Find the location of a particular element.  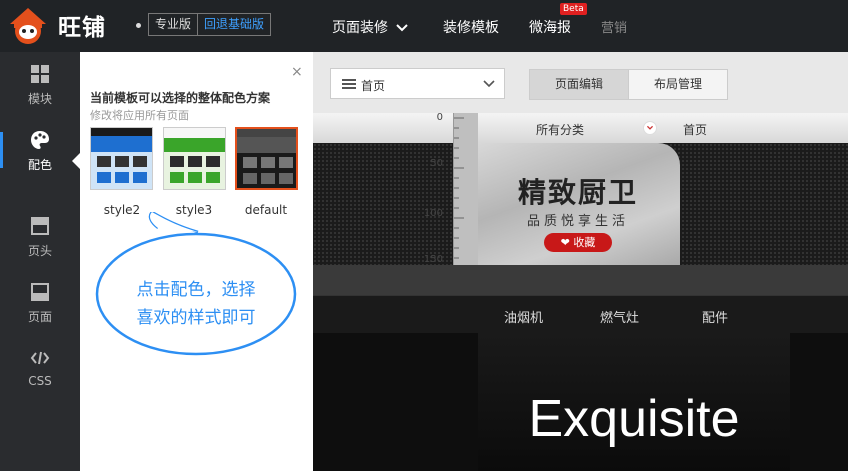

menu-icon is located at coordinates (349, 84).